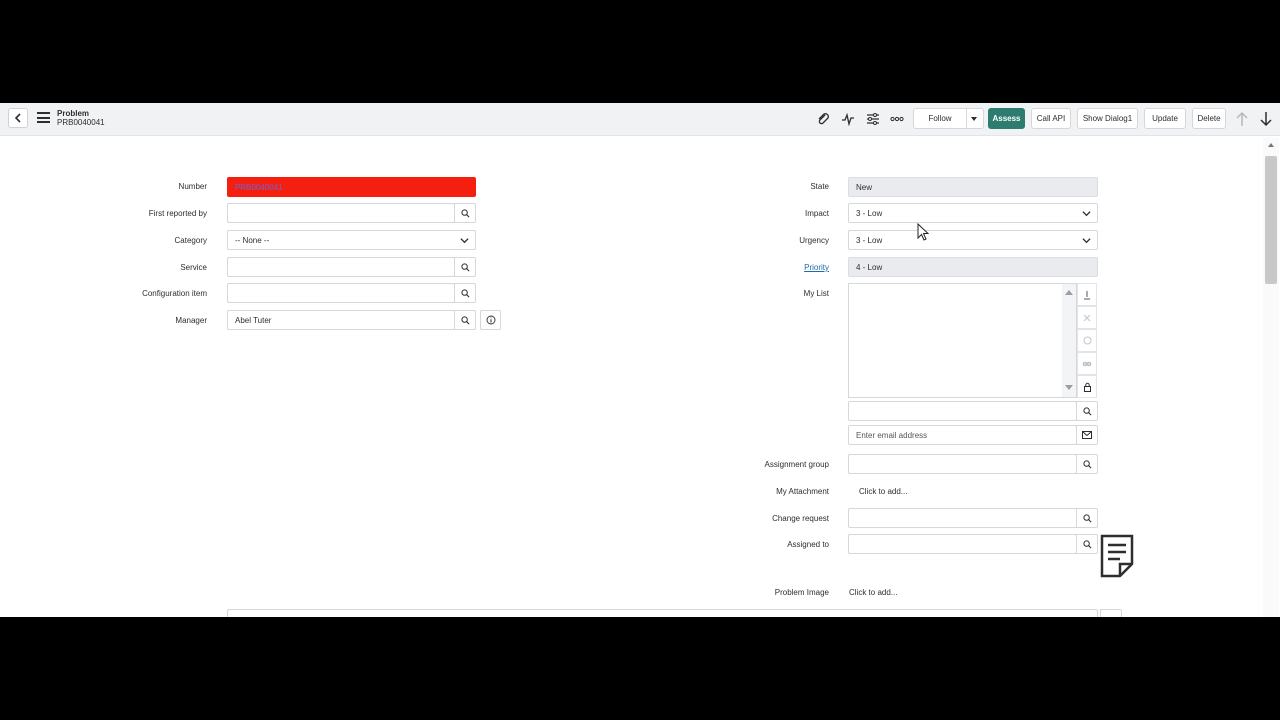  I want to click on unlock-button, so click(1087, 340).